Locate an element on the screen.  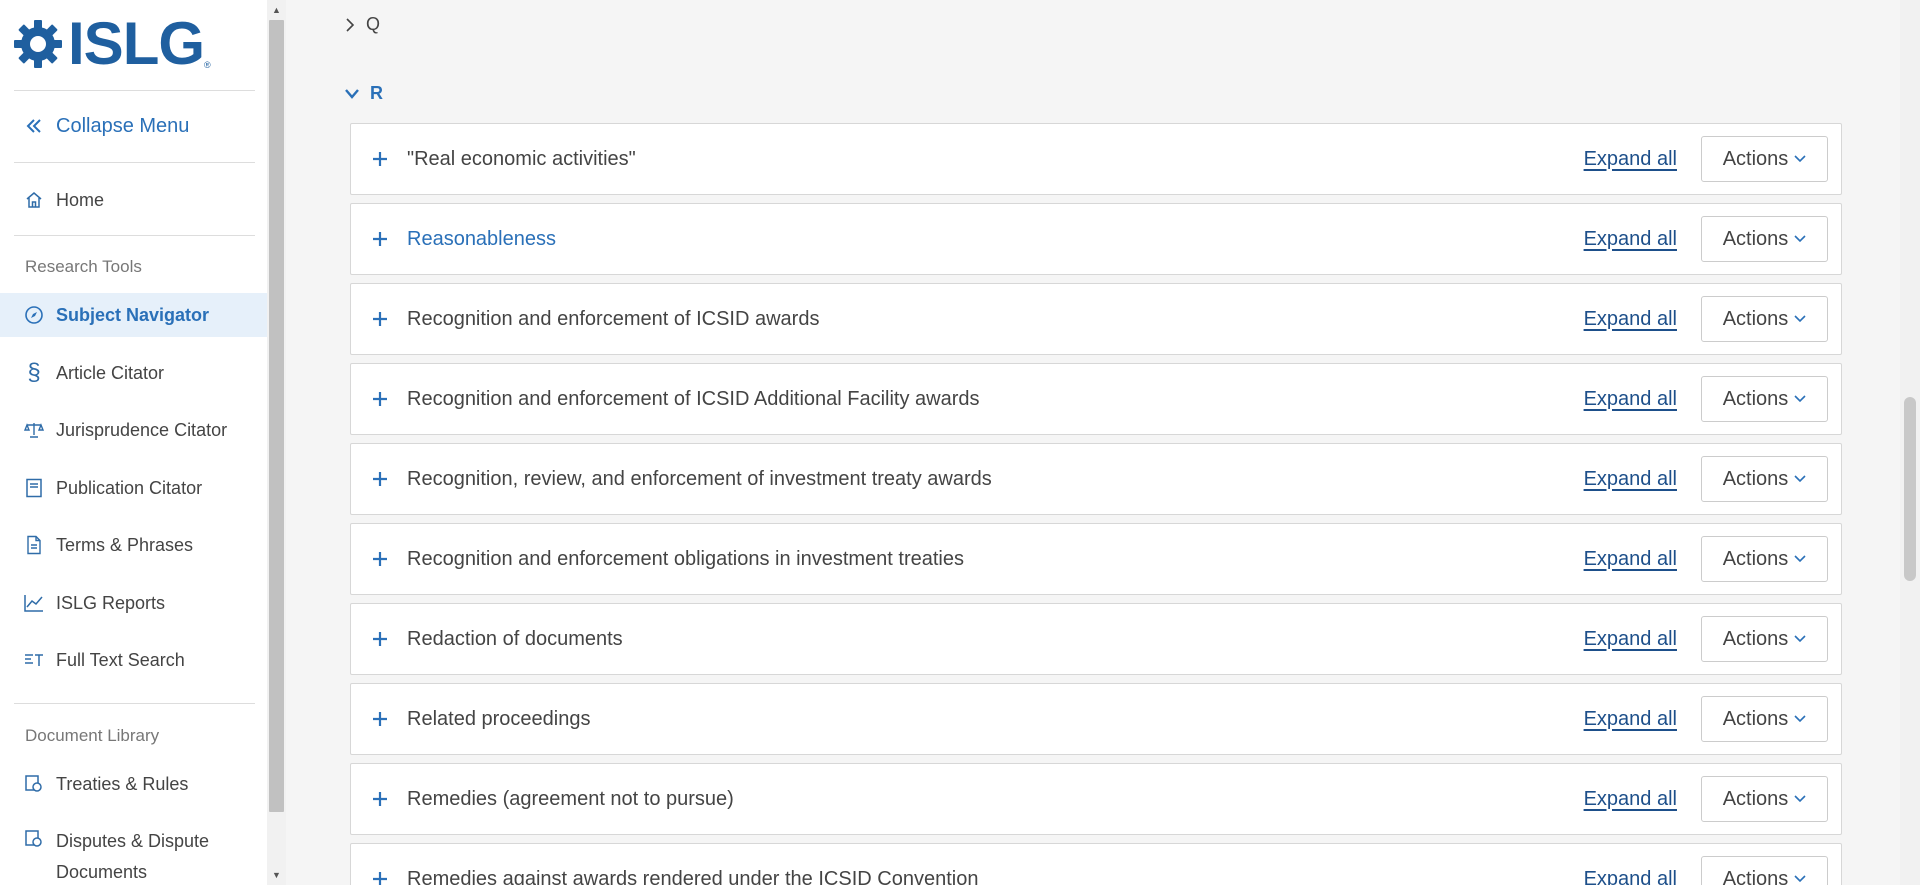
subject-row: Reasonableness Expand all Actions is located at coordinates (1096, 239).